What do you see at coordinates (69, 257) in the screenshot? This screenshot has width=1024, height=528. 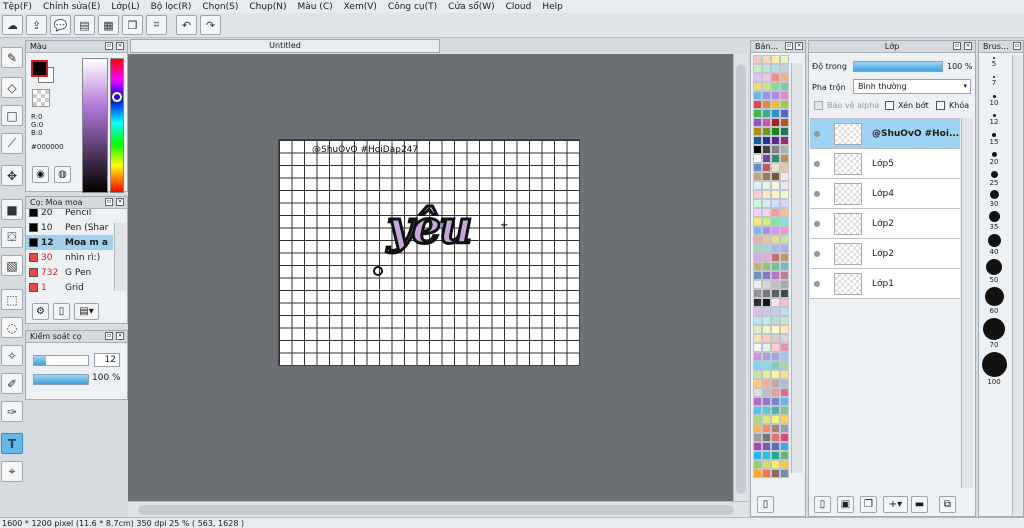 I see `brush-list-item: 30 nhìn rì:)` at bounding box center [69, 257].